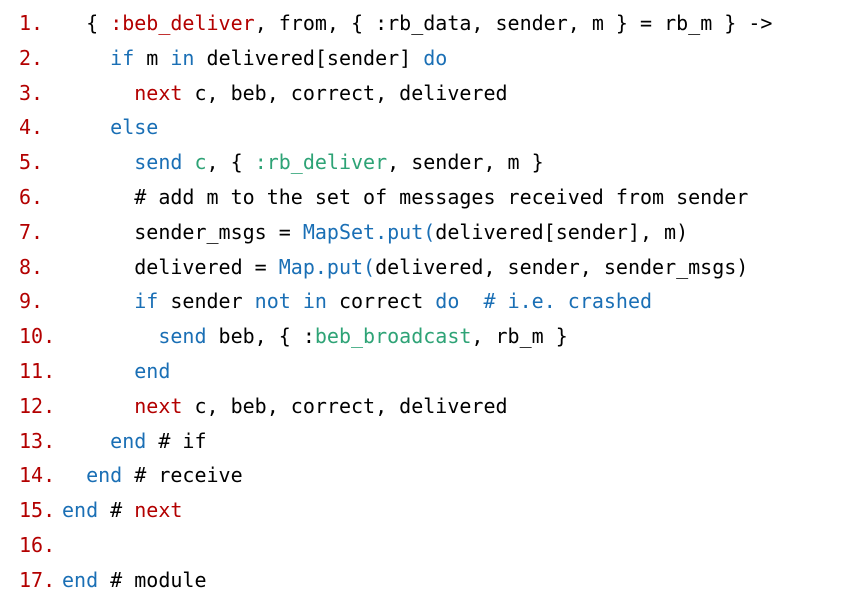  What do you see at coordinates (31, 23) in the screenshot?
I see `line-number: 1.` at bounding box center [31, 23].